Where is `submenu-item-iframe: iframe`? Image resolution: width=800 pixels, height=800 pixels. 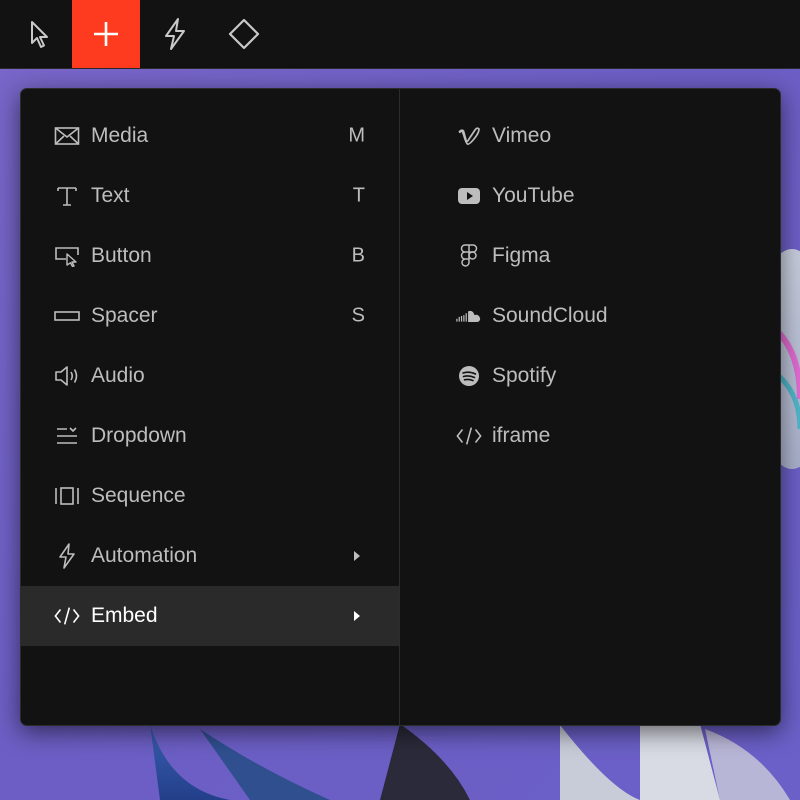 submenu-item-iframe: iframe is located at coordinates (590, 436).